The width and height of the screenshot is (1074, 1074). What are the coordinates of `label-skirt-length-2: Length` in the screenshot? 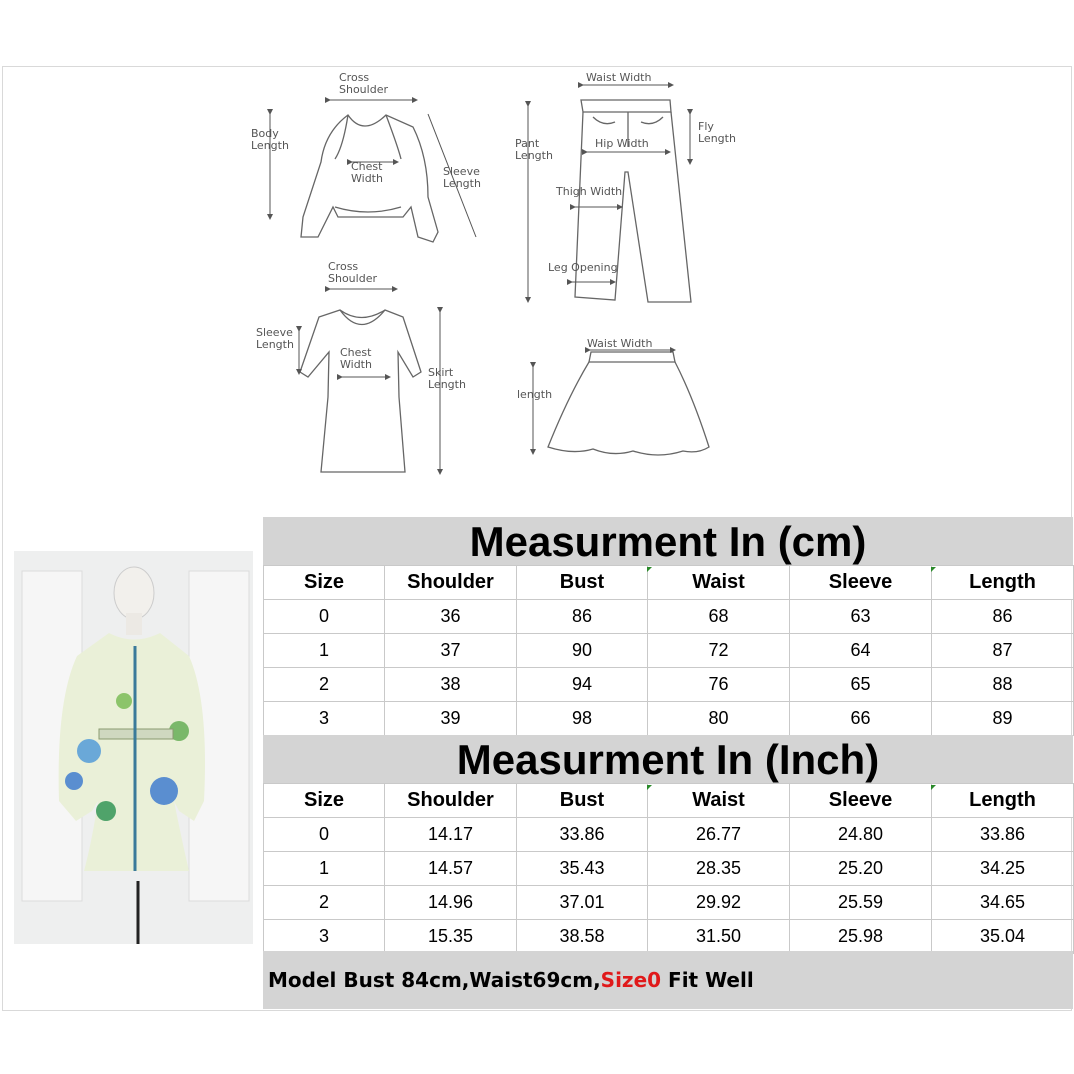 It's located at (447, 384).